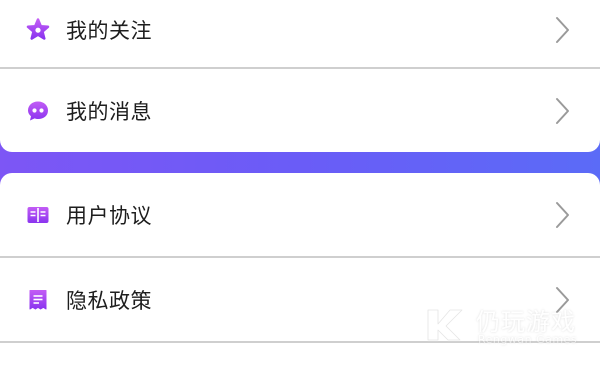 The height and width of the screenshot is (368, 600). What do you see at coordinates (109, 112) in the screenshot?
I see `menu-item-label: 我的消息` at bounding box center [109, 112].